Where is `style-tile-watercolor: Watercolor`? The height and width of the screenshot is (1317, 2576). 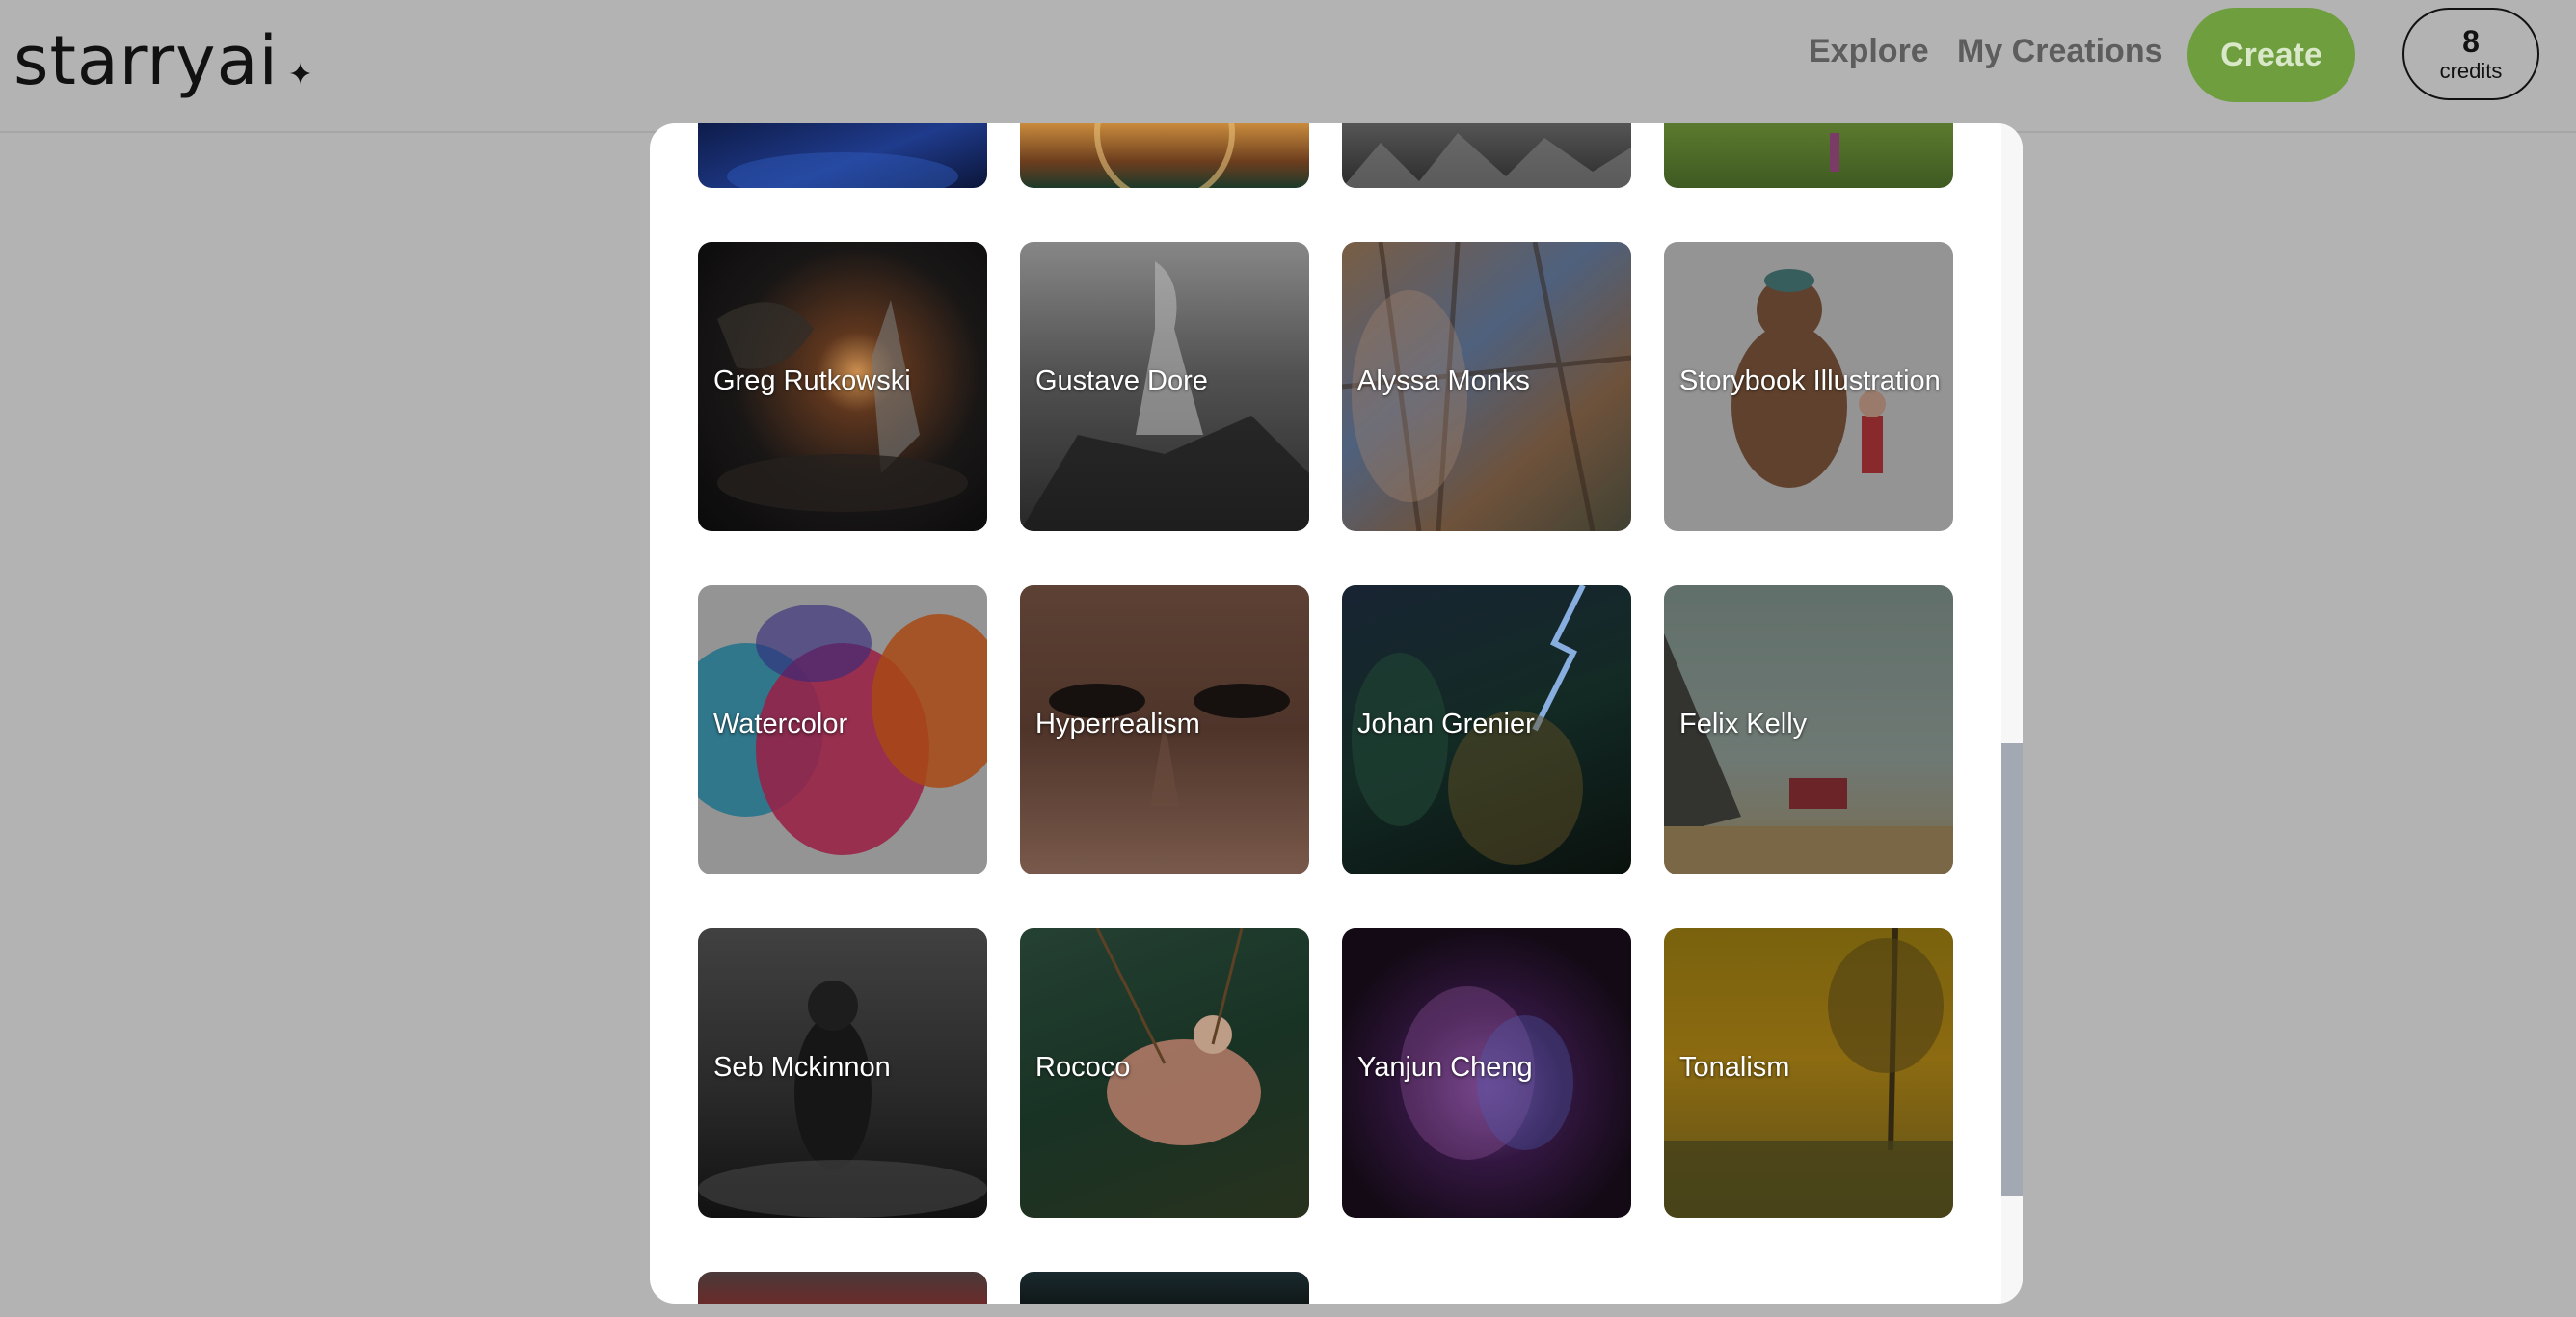
style-tile-watercolor: Watercolor is located at coordinates (843, 729).